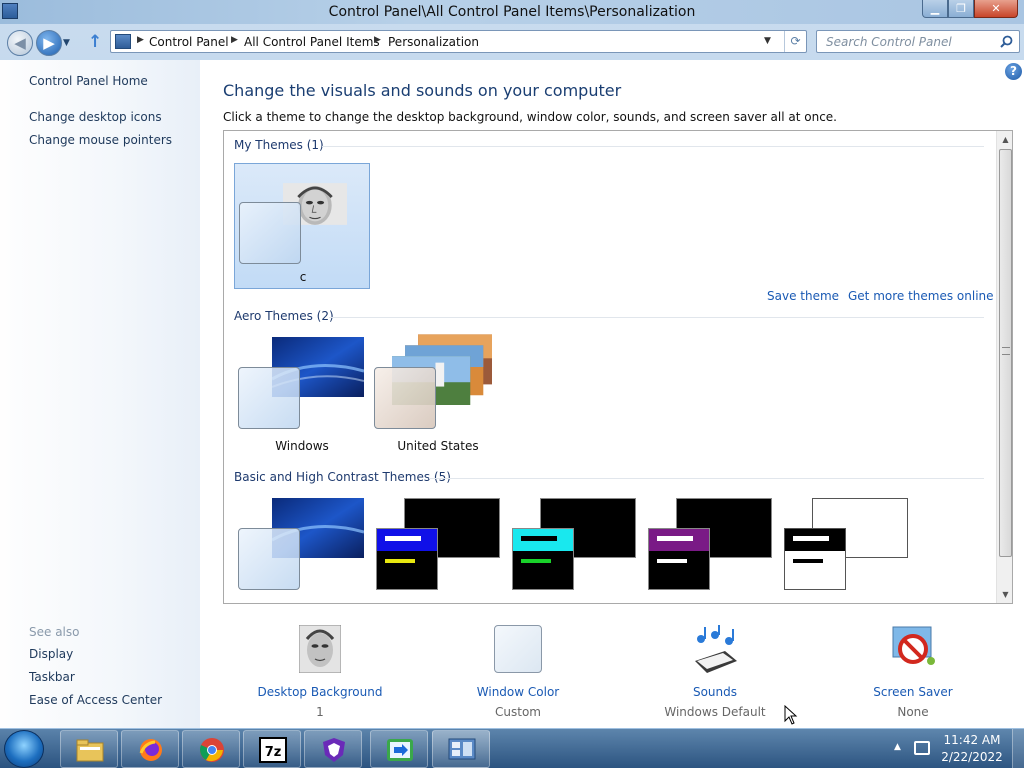  Describe the element at coordinates (302, 392) in the screenshot. I see `theme-windows: Windows` at that location.